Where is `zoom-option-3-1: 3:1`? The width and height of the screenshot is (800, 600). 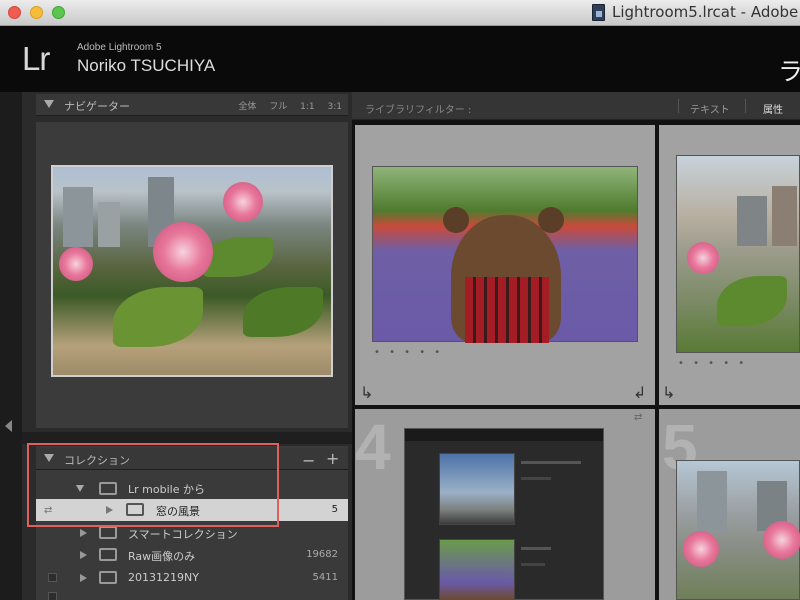 zoom-option-3-1: 3:1 is located at coordinates (335, 107).